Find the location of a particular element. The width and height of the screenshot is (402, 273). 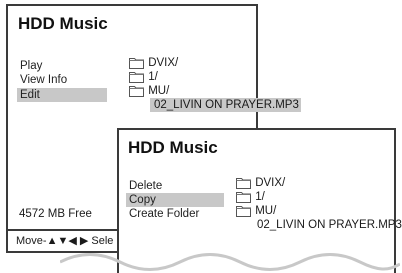

menu-item-view-info: View Info is located at coordinates (62, 80).